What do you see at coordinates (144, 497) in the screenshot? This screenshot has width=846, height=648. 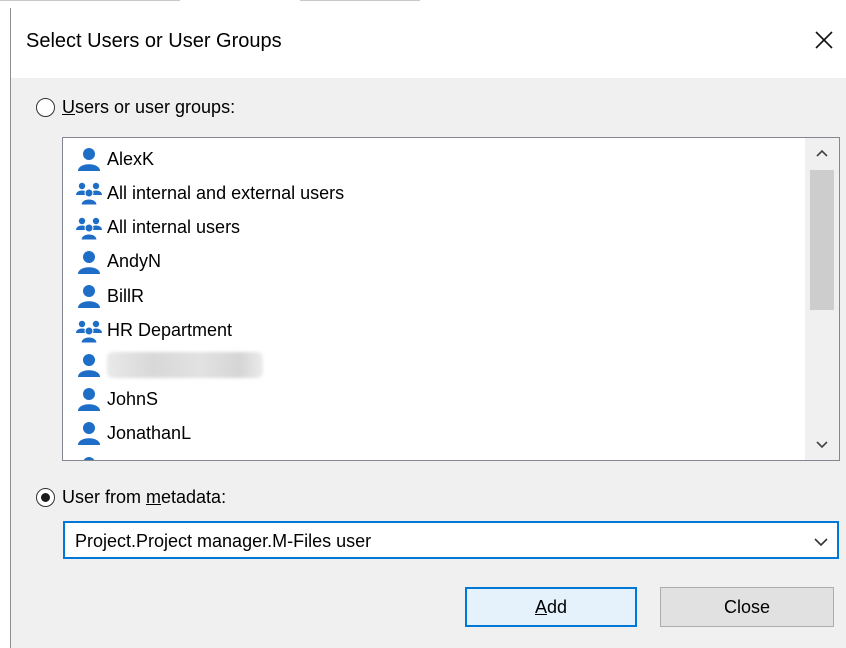 I see `metadata-radio-label: User from metadata:` at bounding box center [144, 497].